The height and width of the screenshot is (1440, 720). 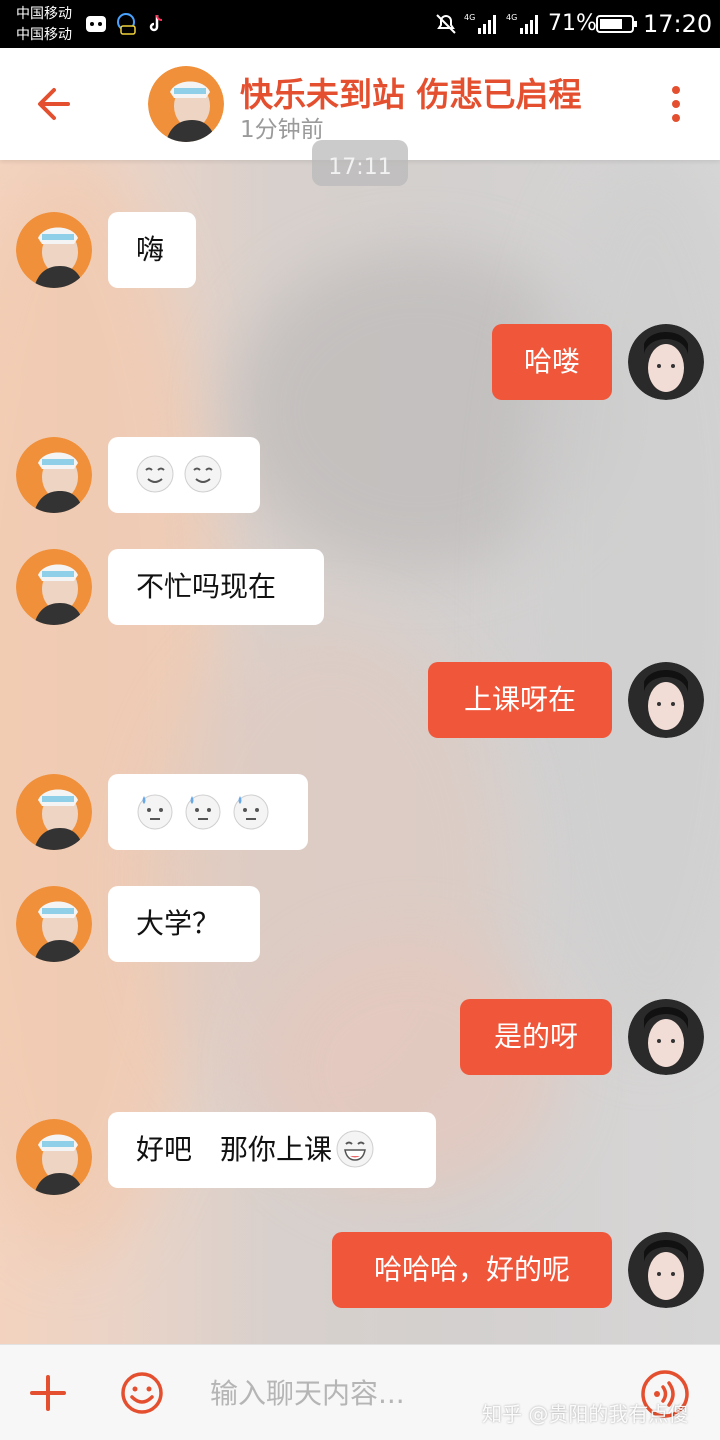 I want to click on message-text: 上课呀在, so click(x=519, y=699).